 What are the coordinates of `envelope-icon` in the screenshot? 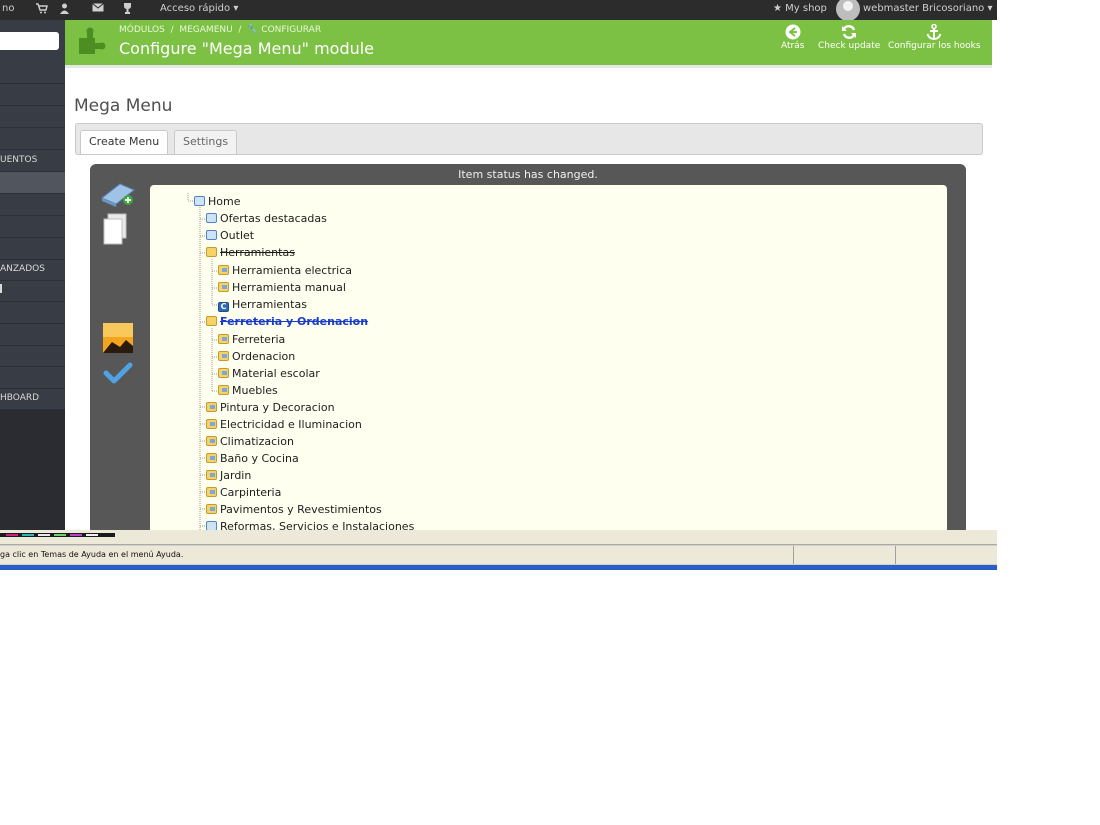 It's located at (98, 9).